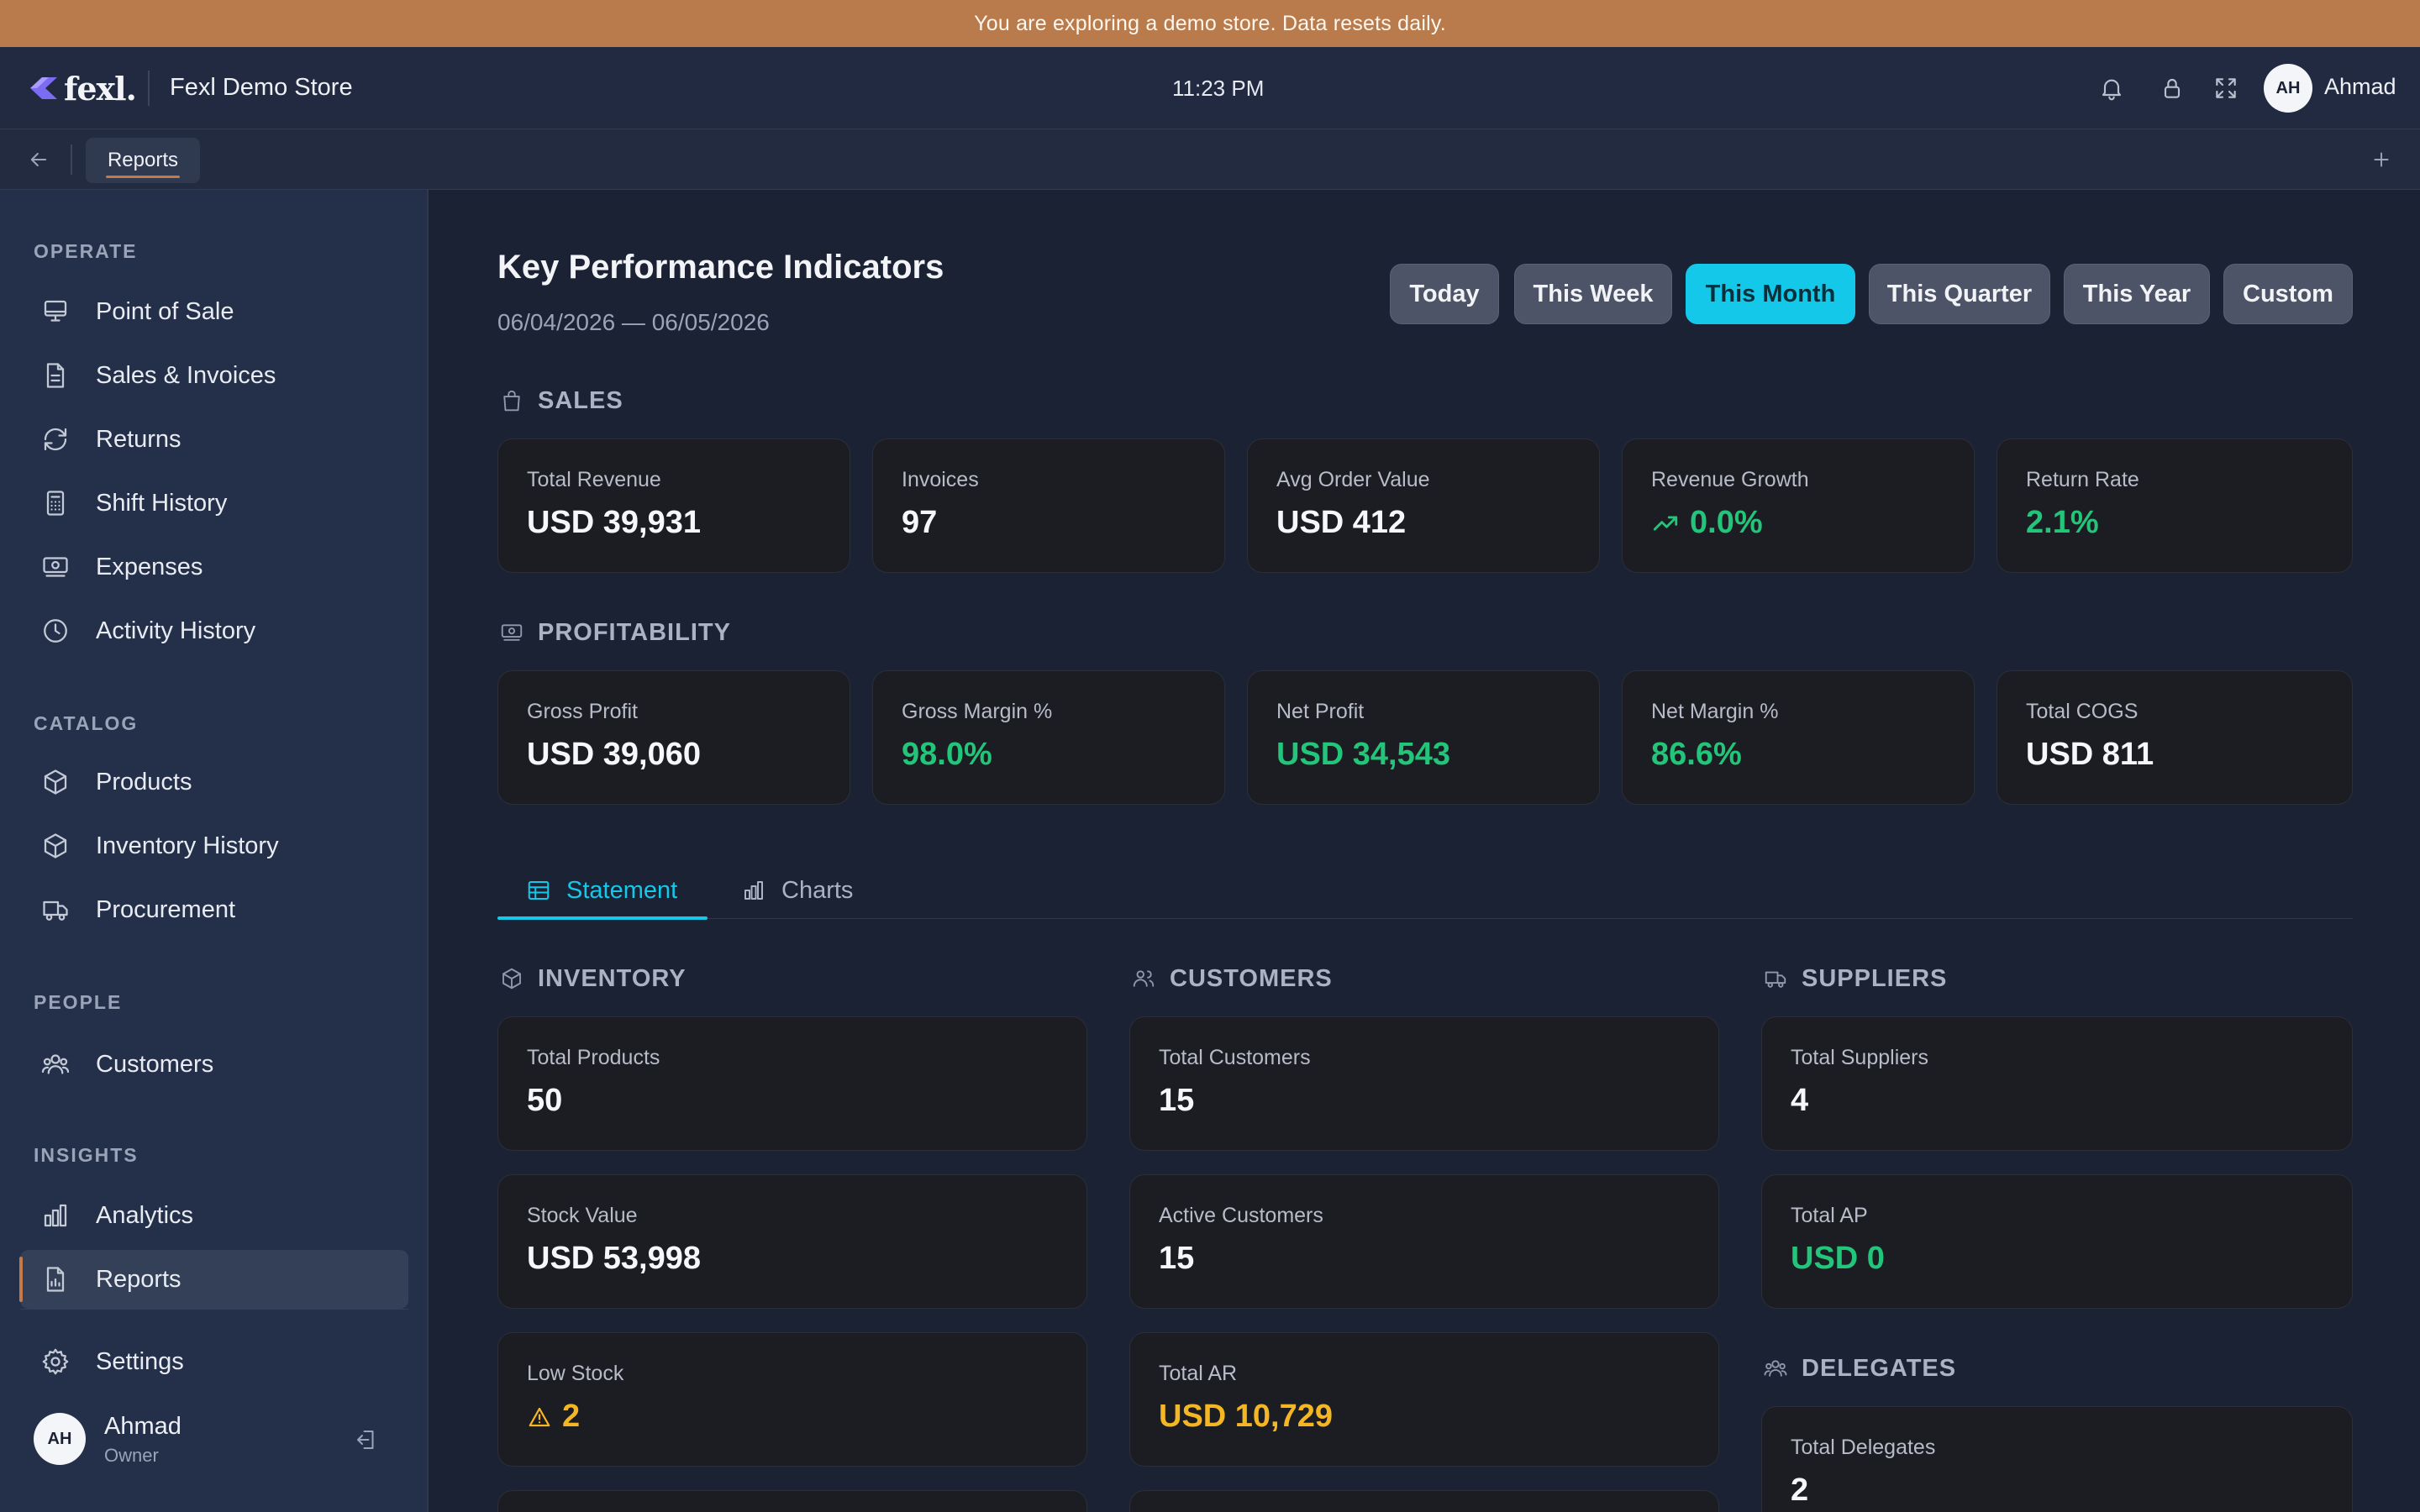  What do you see at coordinates (39, 159) in the screenshot?
I see `back-arrow-icon` at bounding box center [39, 159].